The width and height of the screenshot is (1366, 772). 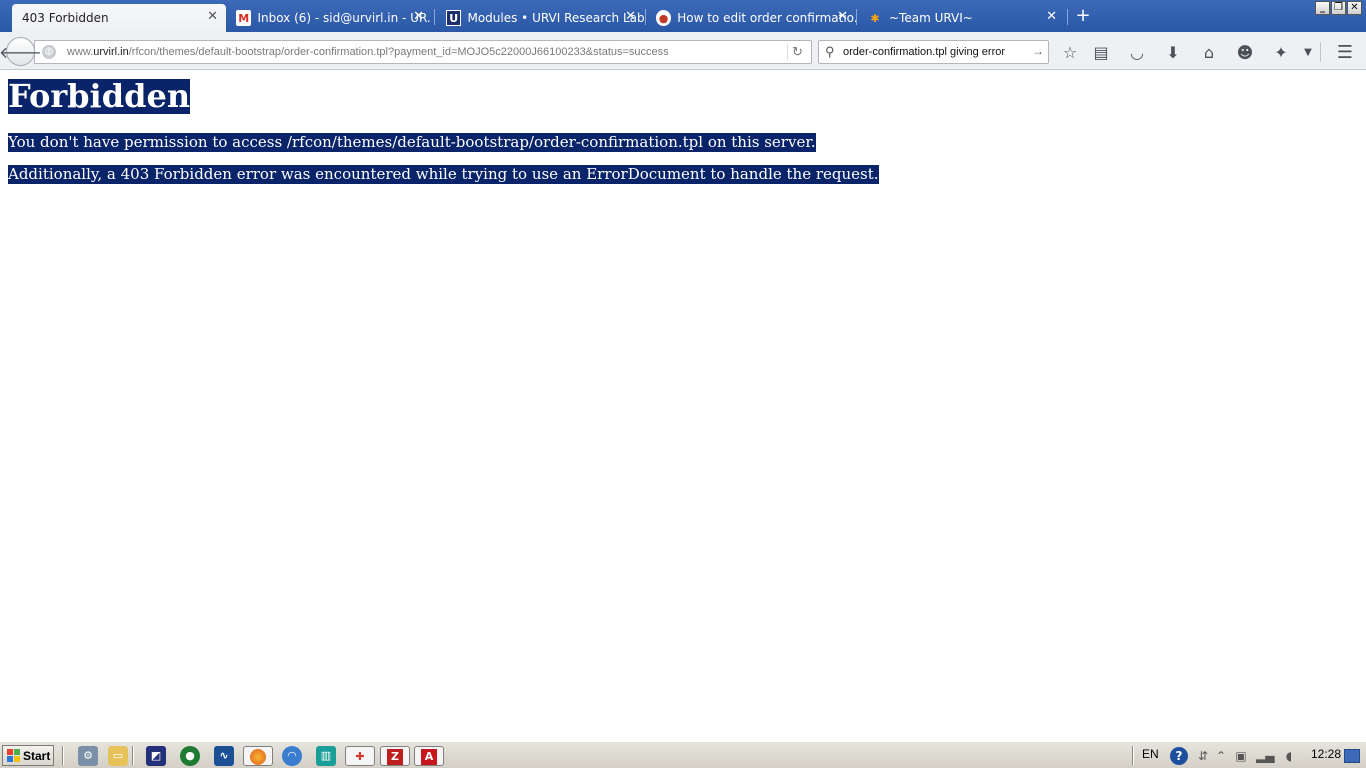 What do you see at coordinates (1281, 52) in the screenshot?
I see `extension-icon: ✦` at bounding box center [1281, 52].